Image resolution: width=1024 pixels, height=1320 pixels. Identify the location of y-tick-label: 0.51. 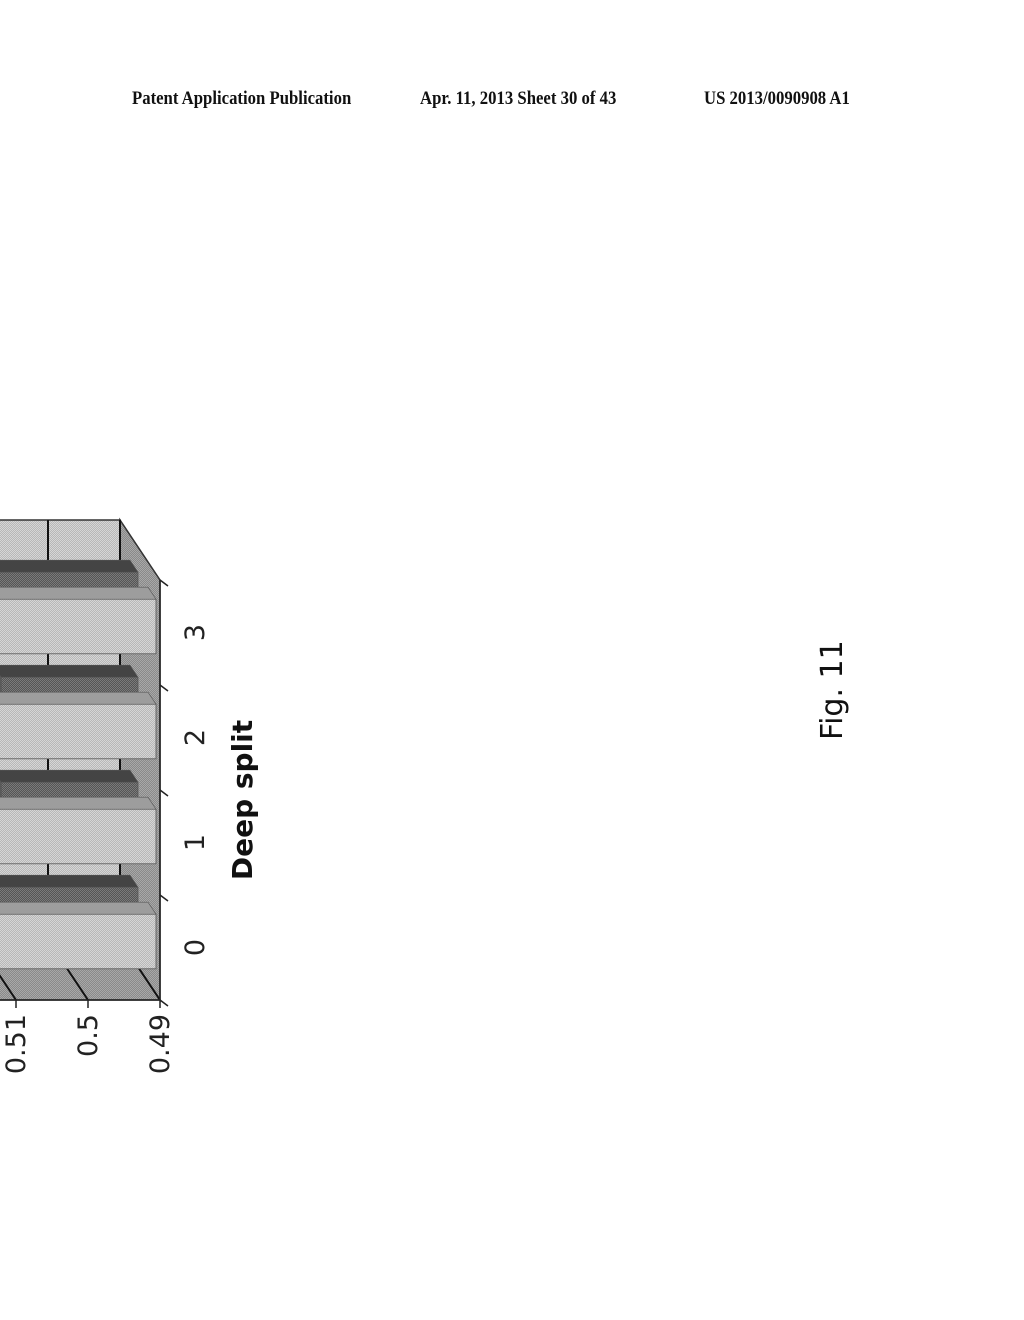
(16, 1044).